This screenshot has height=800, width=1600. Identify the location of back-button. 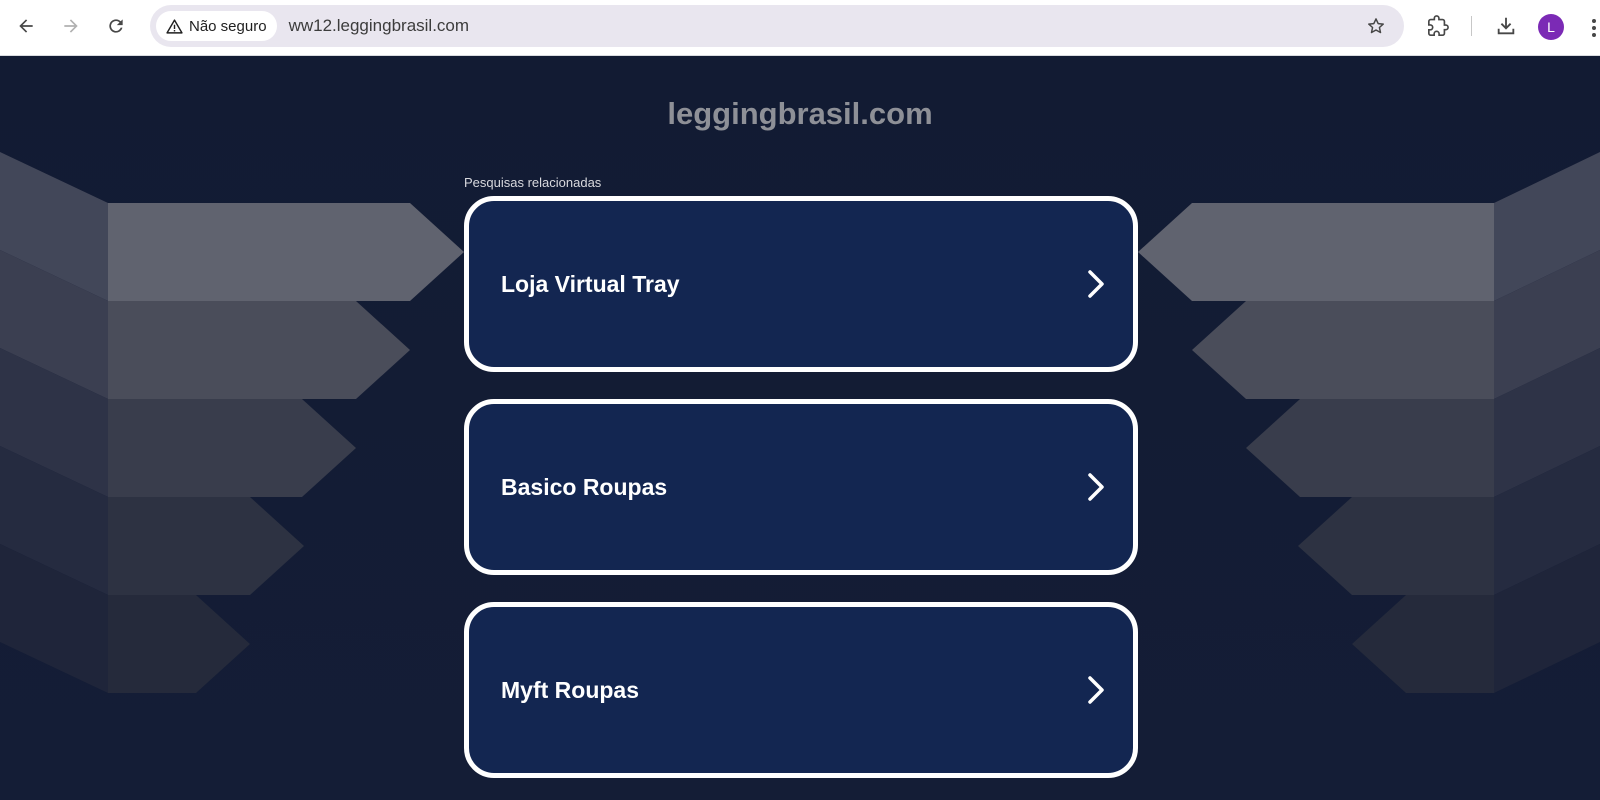
(26, 26).